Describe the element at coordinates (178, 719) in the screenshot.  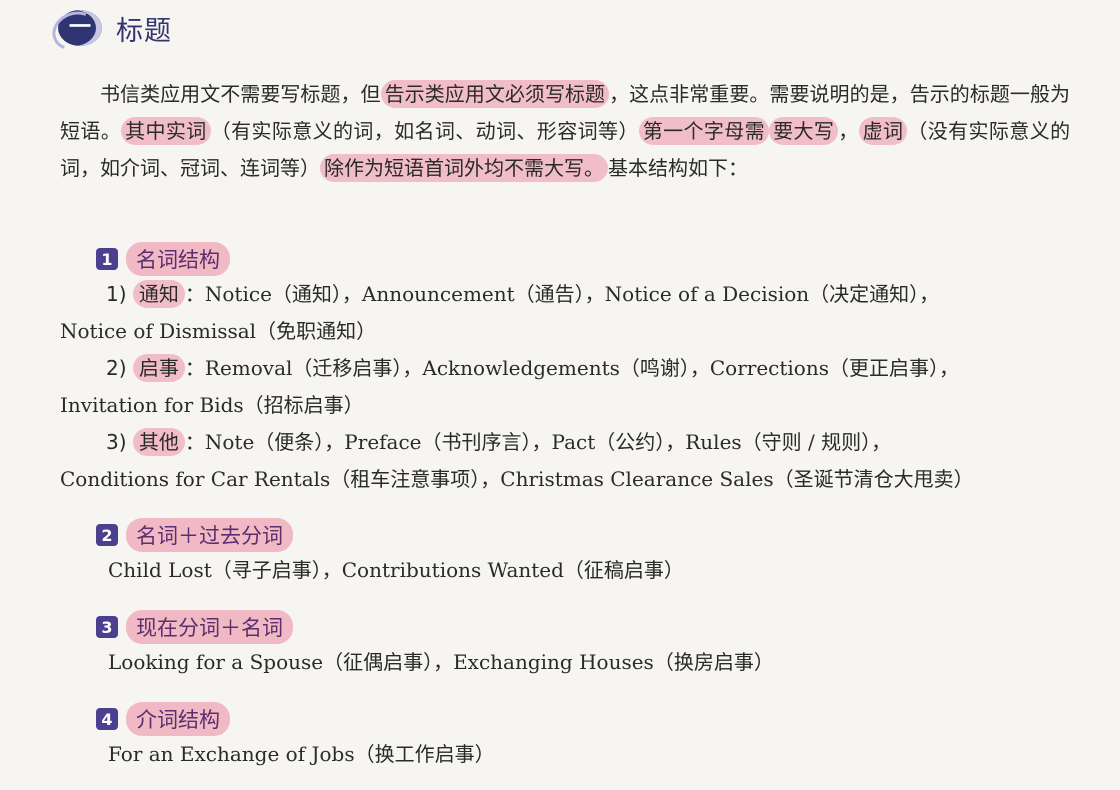
I see `section-heading-title: 介词结构` at that location.